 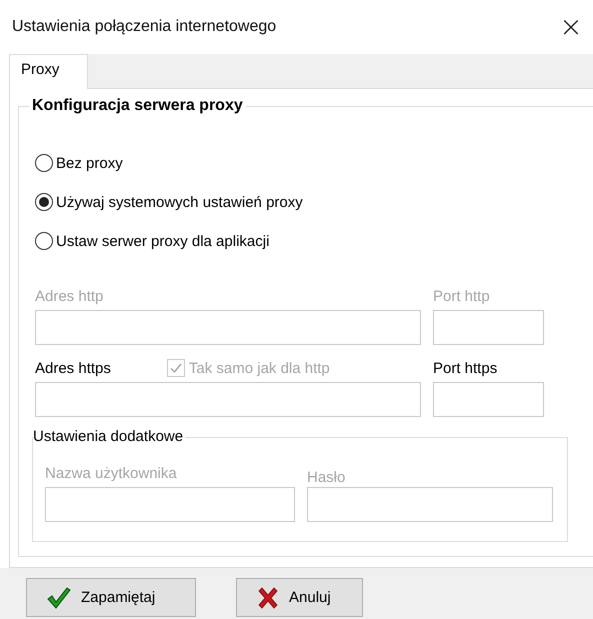 What do you see at coordinates (268, 597) in the screenshot?
I see `cross-icon` at bounding box center [268, 597].